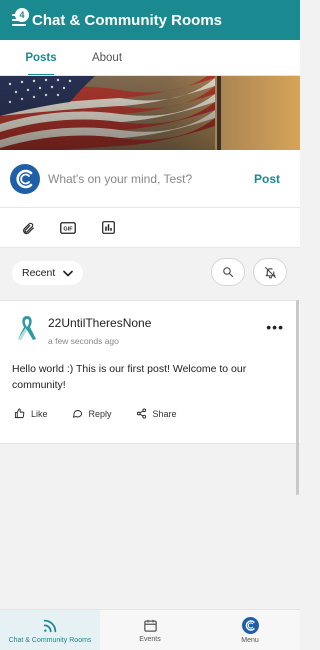  I want to click on rss-icon, so click(50, 625).